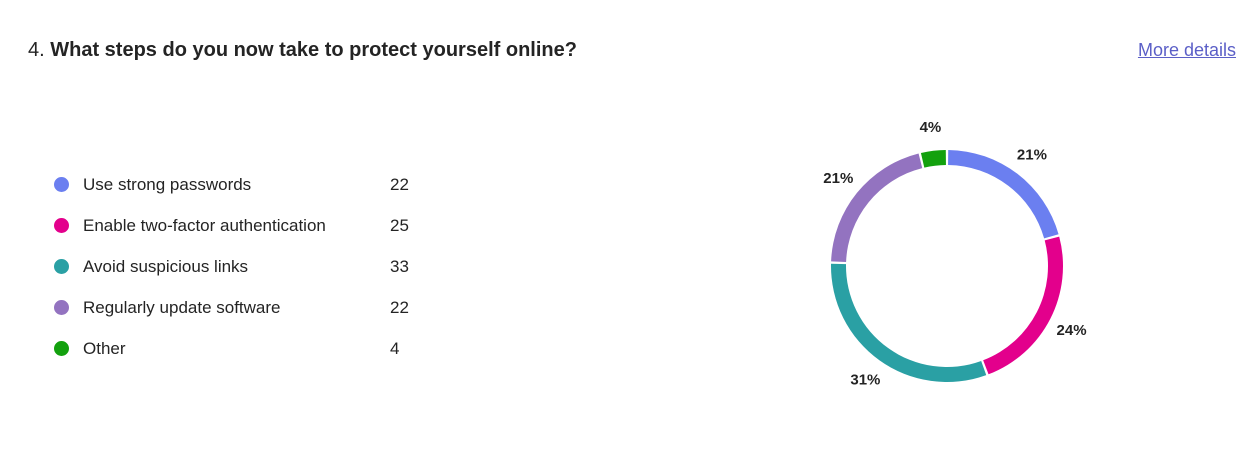  Describe the element at coordinates (399, 266) in the screenshot. I see `legend-count: 33` at that location.